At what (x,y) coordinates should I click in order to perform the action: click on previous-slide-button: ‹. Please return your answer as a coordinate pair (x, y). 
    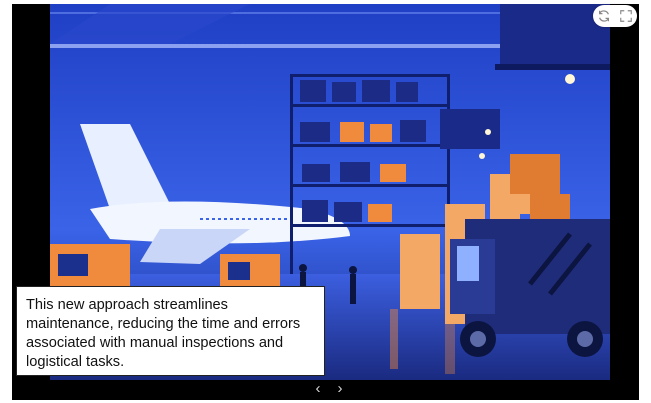
    Looking at the image, I should click on (318, 389).